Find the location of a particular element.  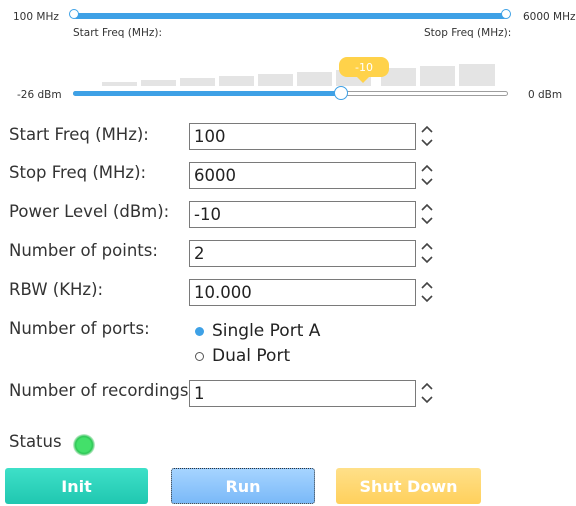

freq-stop-handle is located at coordinates (506, 14).